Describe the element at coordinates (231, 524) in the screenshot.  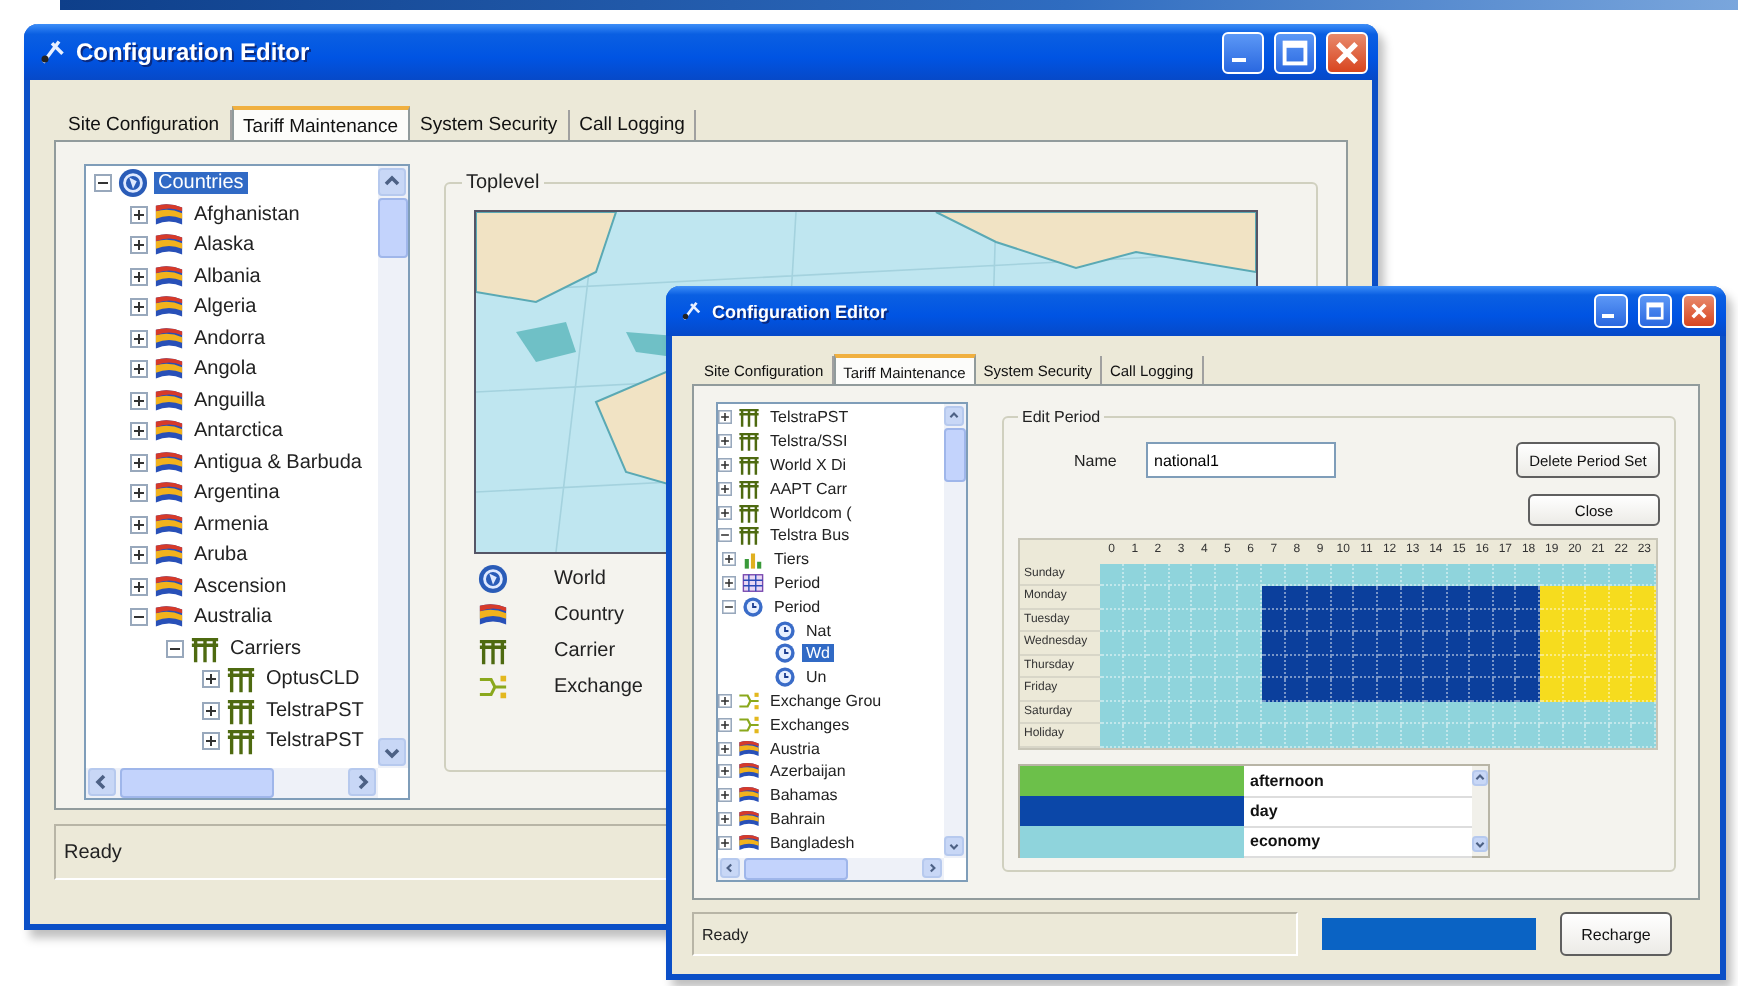
I see `tree-item: Armenia` at that location.